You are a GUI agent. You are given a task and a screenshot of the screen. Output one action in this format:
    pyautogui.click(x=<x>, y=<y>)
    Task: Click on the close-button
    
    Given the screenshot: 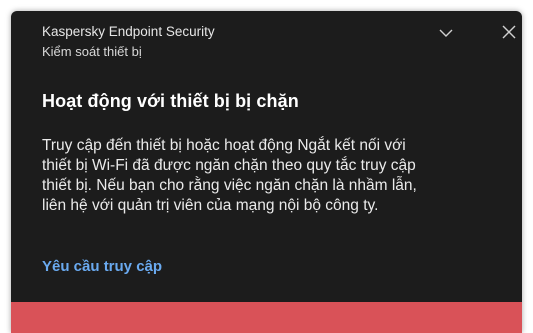 What is the action you would take?
    pyautogui.click(x=509, y=32)
    